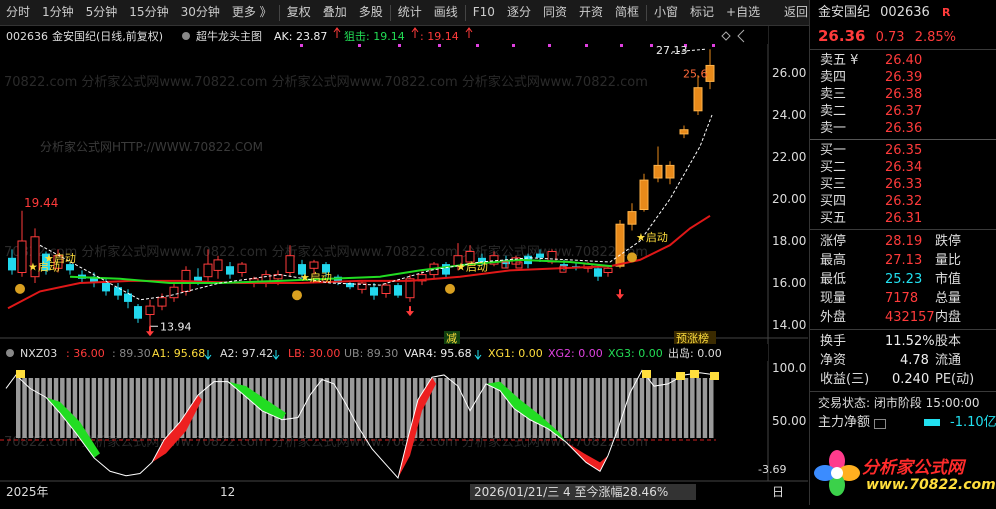  Describe the element at coordinates (484, 12) in the screenshot. I see `toolbar-item-11: F10` at that location.